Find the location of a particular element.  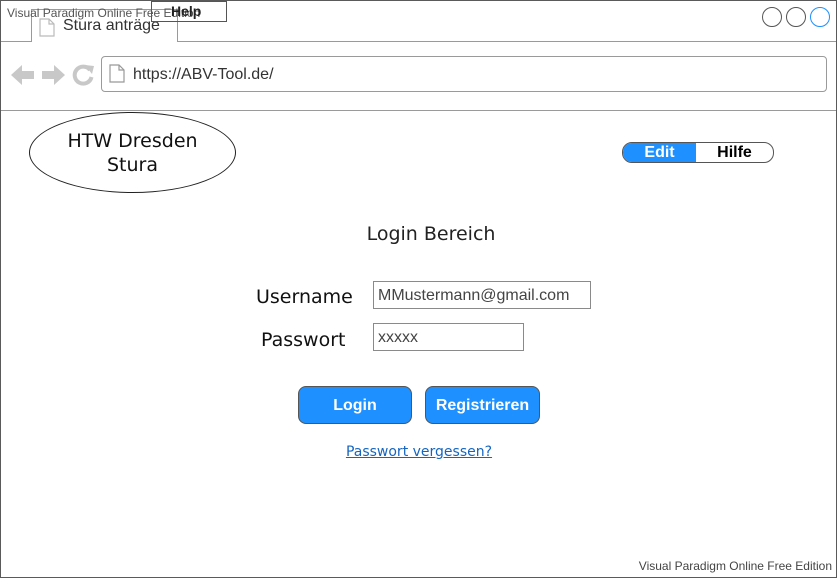

forgot-password-link: Passwort vergessen? is located at coordinates (419, 452).